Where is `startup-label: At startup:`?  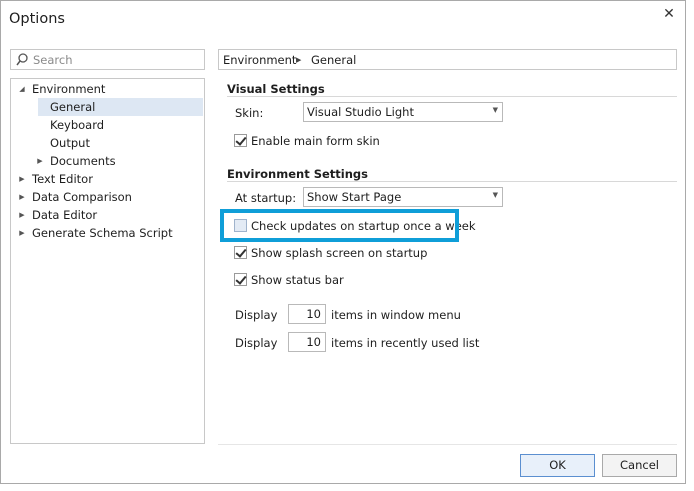
startup-label: At startup: is located at coordinates (266, 198).